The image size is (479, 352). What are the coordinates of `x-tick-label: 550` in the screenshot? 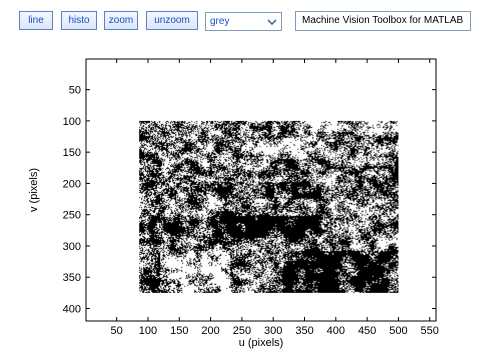 It's located at (430, 331).